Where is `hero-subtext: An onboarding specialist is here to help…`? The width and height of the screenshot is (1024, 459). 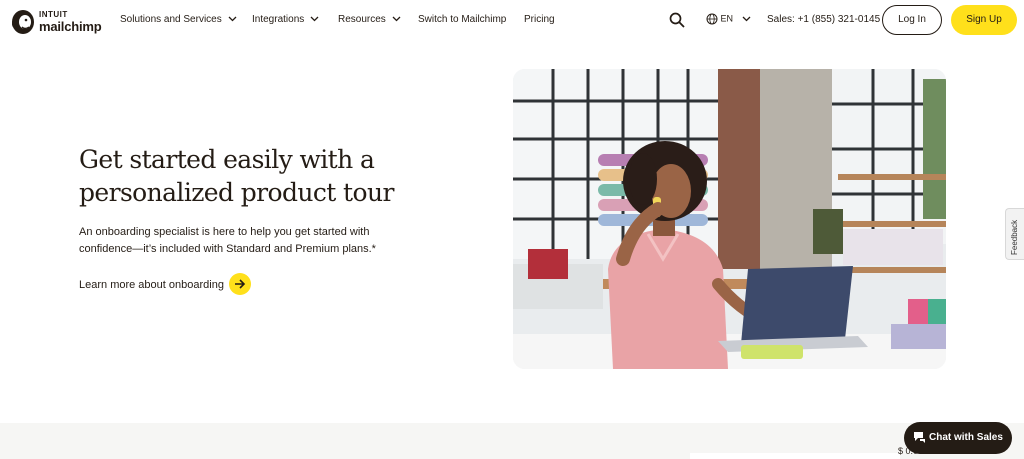
hero-subtext: An onboarding specialist is here to help… is located at coordinates (244, 241).